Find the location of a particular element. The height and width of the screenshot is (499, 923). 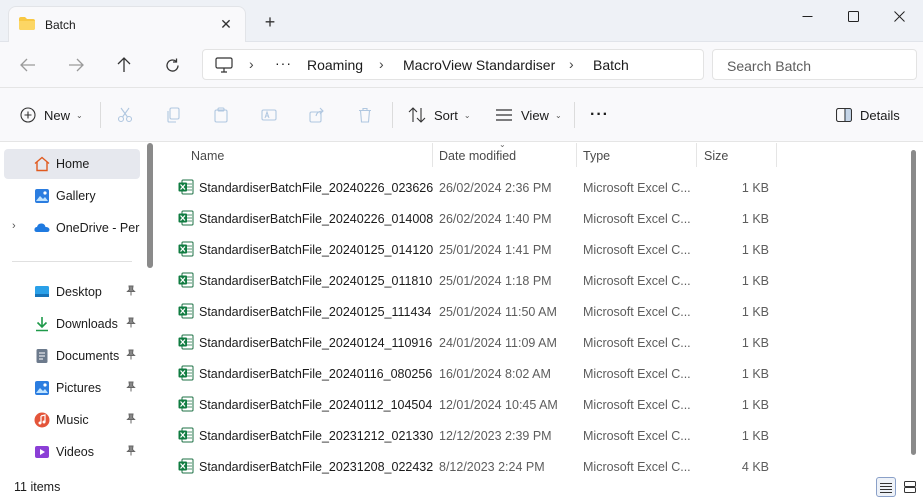

minimize-button is located at coordinates (807, 16).